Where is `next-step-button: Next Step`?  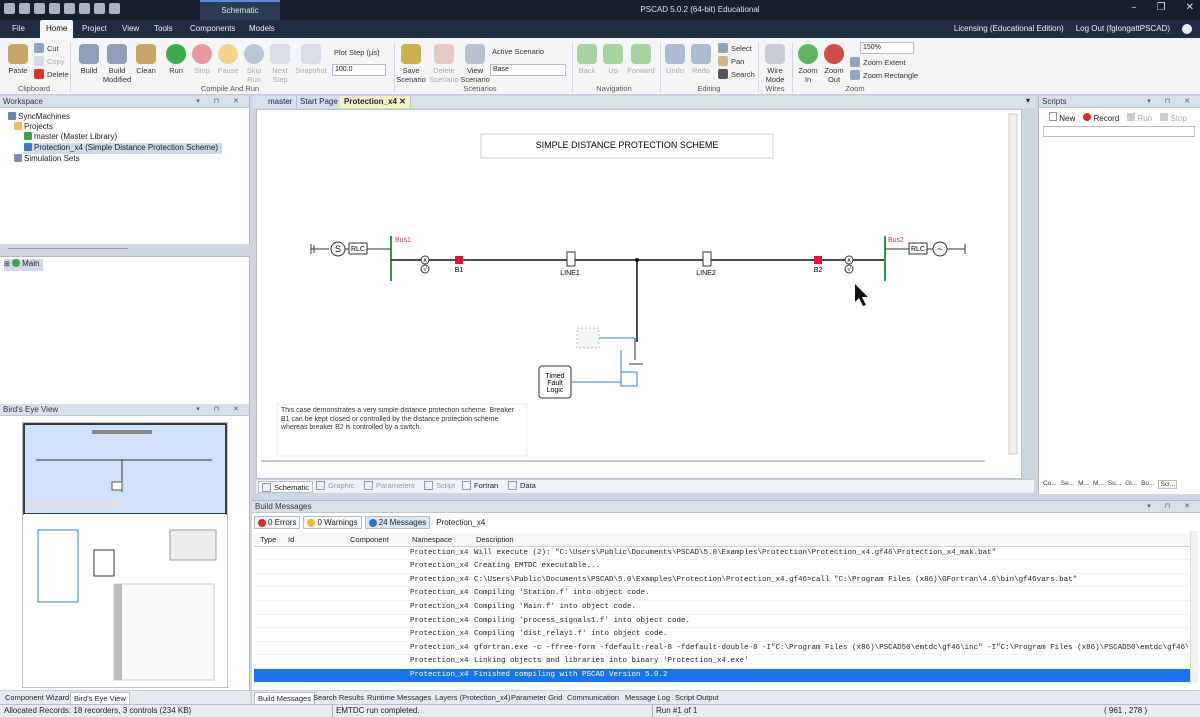 next-step-button: Next Step is located at coordinates (280, 64).